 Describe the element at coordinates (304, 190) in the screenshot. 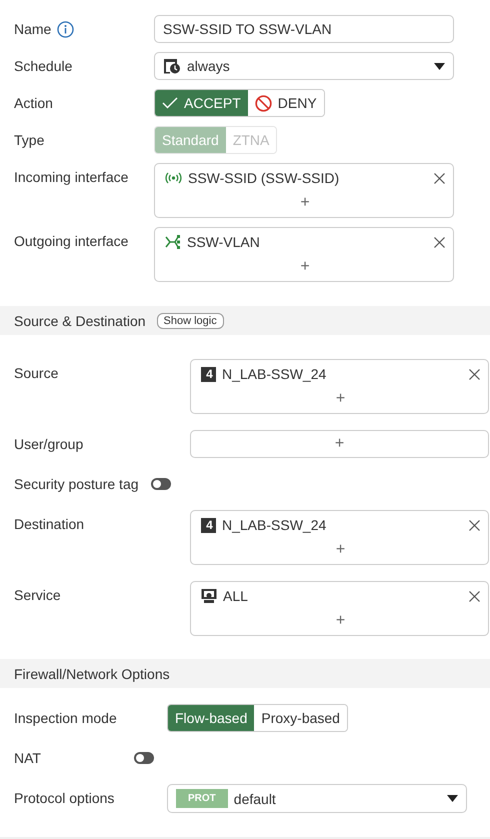

I see `multi-select-field: SSW-SSID (SSW-SSID) +` at that location.